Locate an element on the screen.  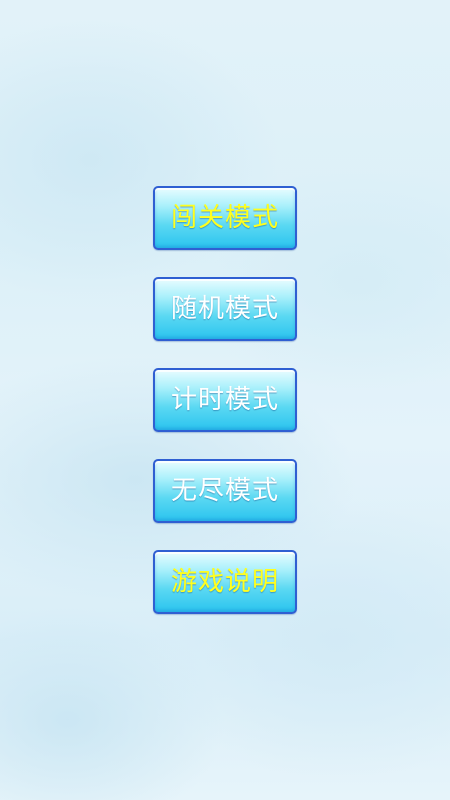
timed-mode-label: 计时模式 is located at coordinates (224, 400).